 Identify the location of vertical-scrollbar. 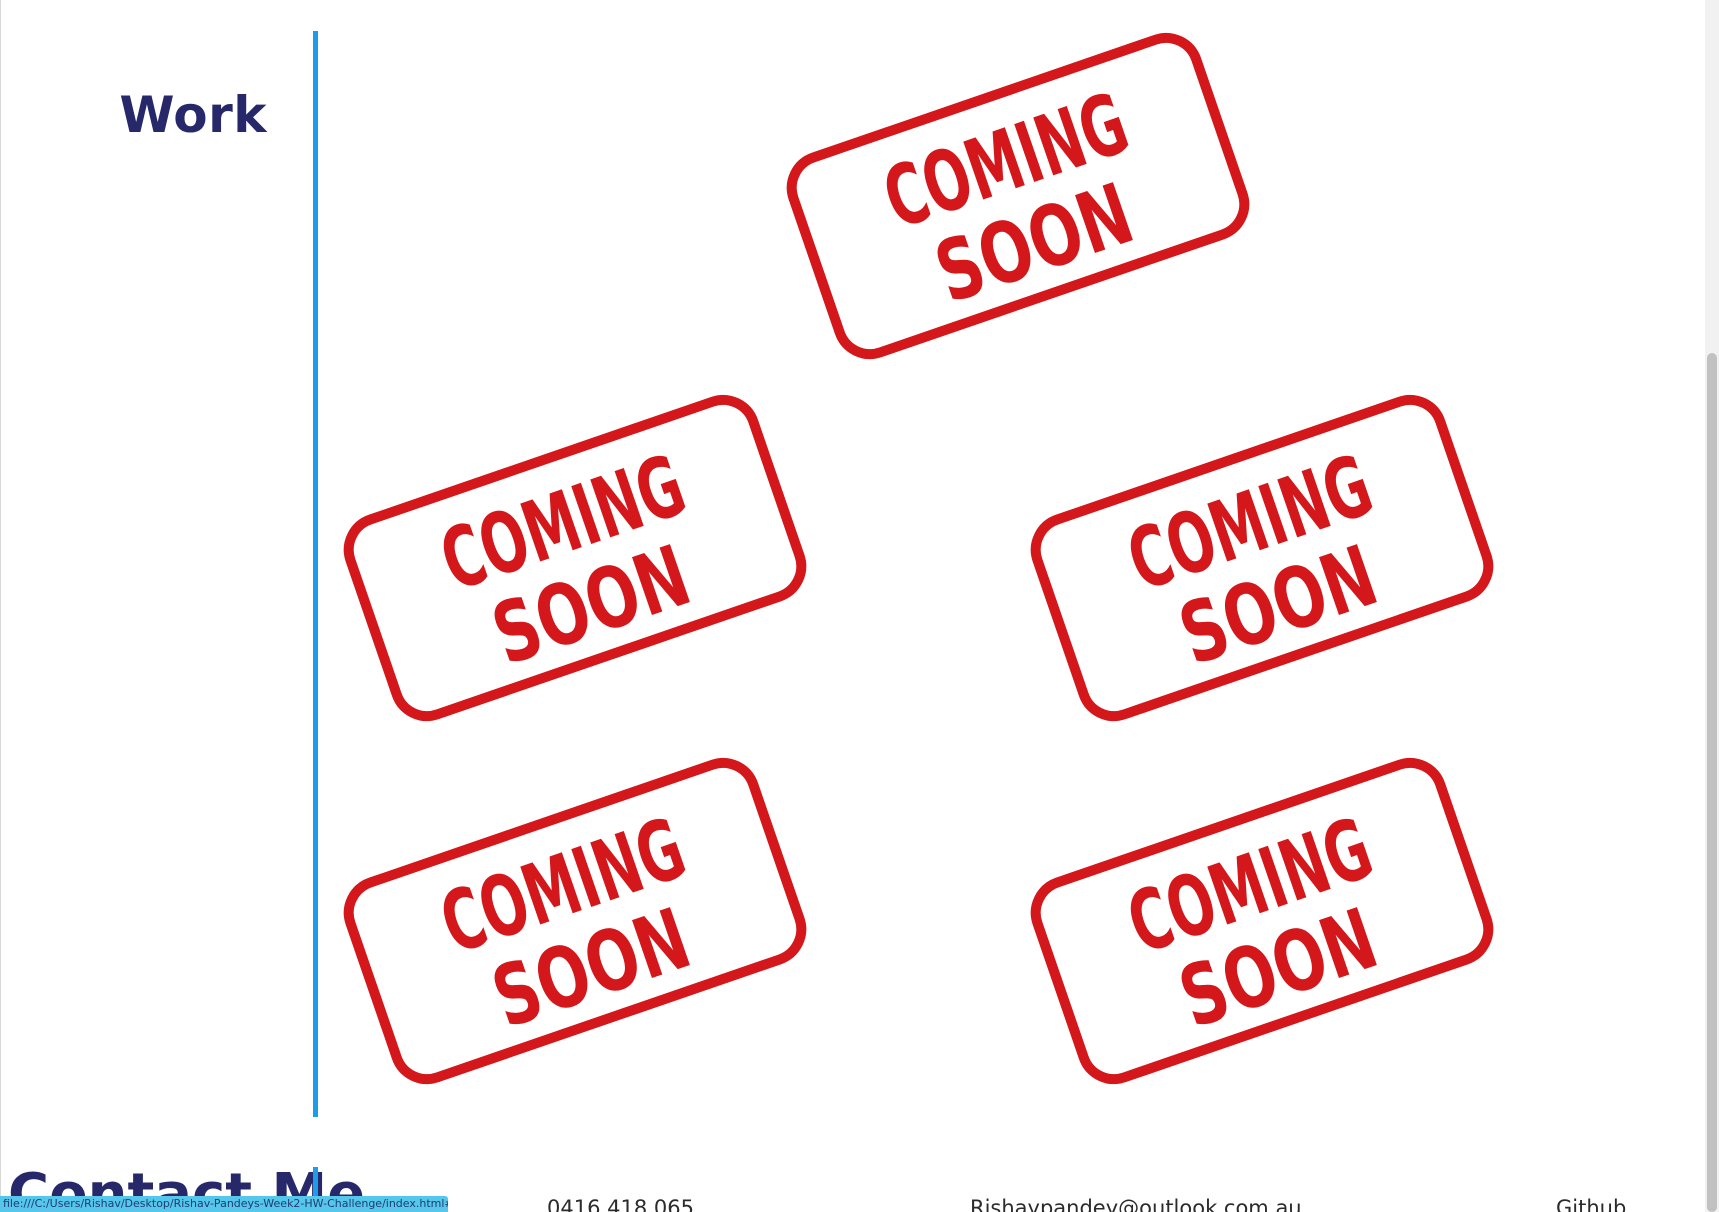
(1712, 606).